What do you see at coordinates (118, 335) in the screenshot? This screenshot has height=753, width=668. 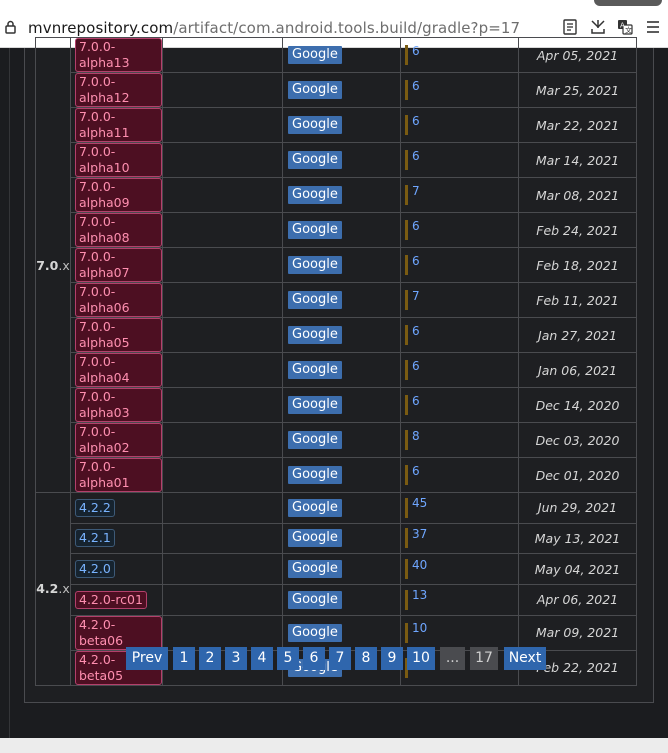 I see `version-link: 7.0.0-alpha05` at bounding box center [118, 335].